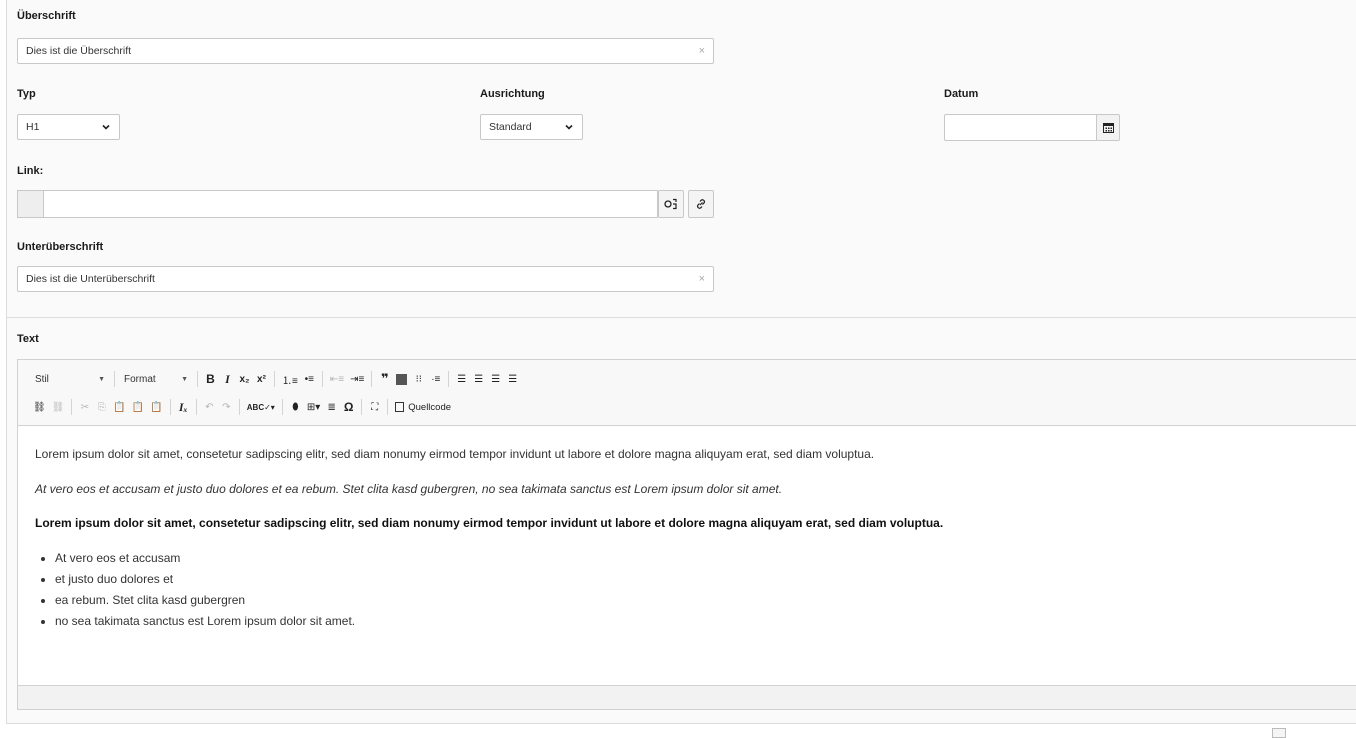  Describe the element at coordinates (384, 379) in the screenshot. I see `blockquote-button: ❞` at that location.